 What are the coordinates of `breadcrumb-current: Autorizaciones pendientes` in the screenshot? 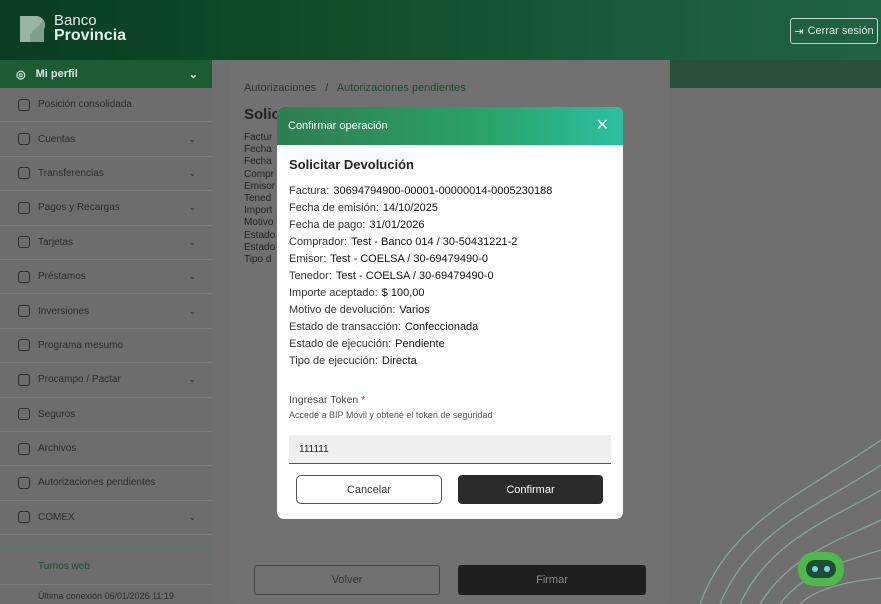 It's located at (401, 88).